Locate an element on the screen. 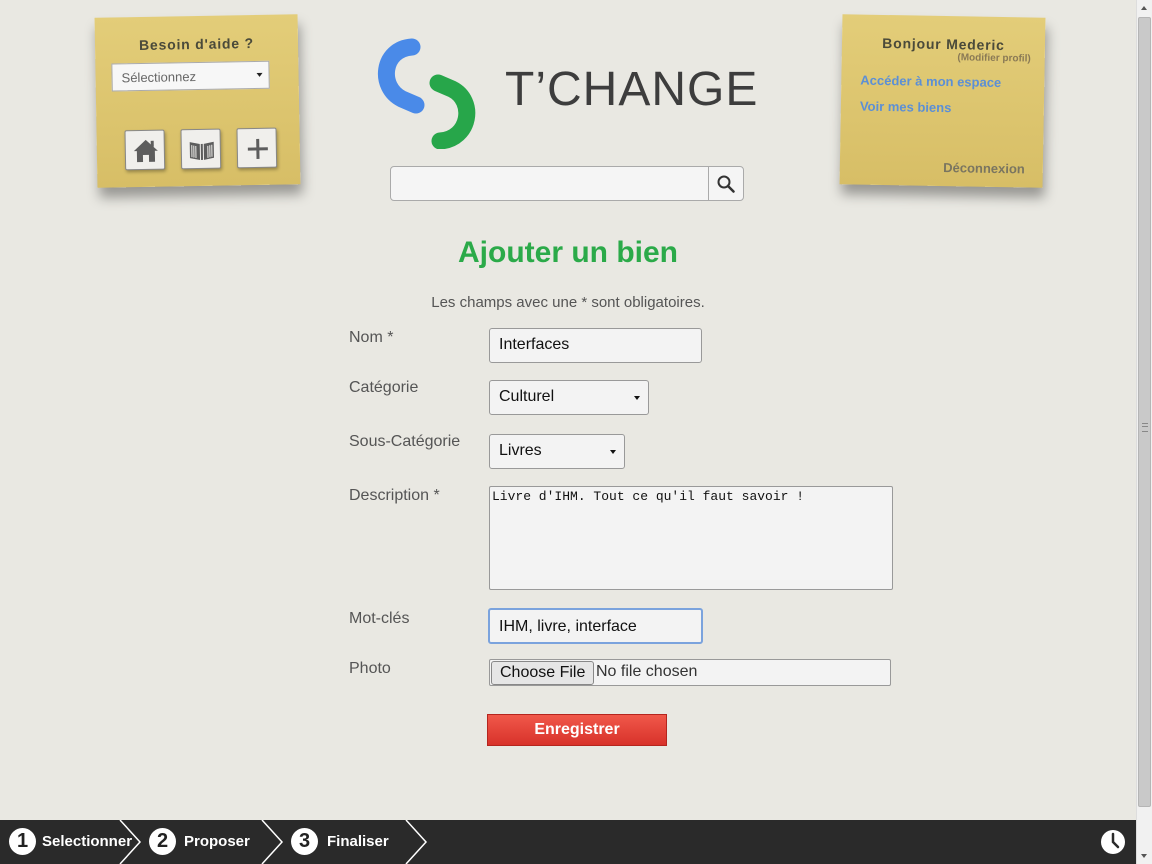  greeting: Bonjour Mederic is located at coordinates (943, 44).